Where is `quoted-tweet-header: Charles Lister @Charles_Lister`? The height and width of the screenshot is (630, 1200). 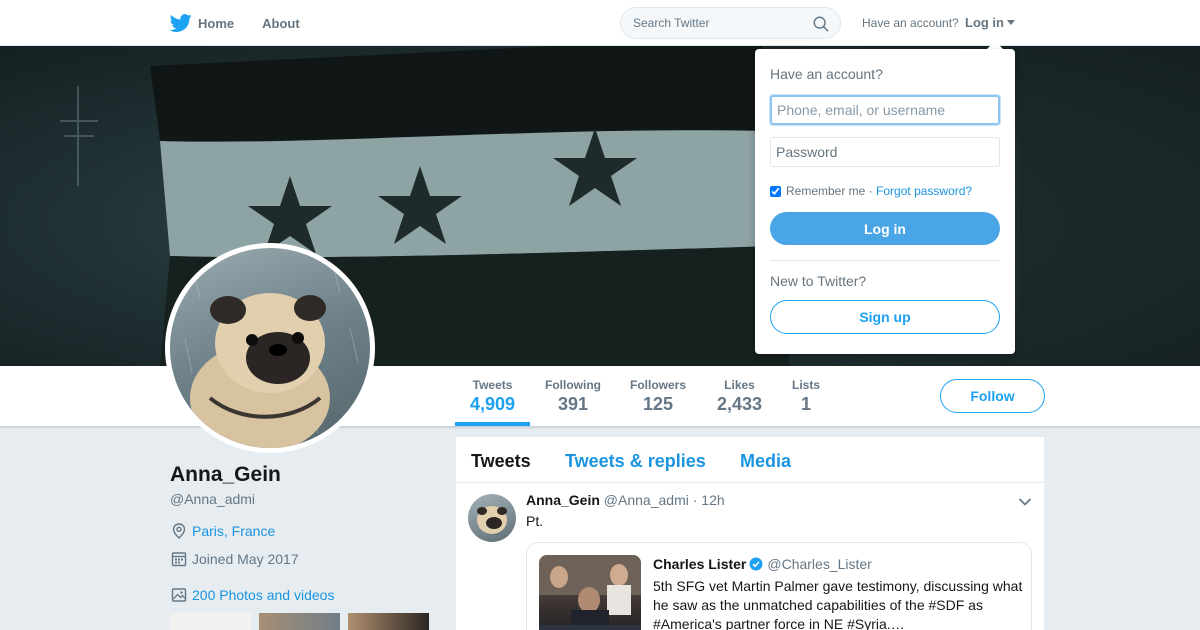 quoted-tweet-header: Charles Lister @Charles_Lister is located at coordinates (762, 564).